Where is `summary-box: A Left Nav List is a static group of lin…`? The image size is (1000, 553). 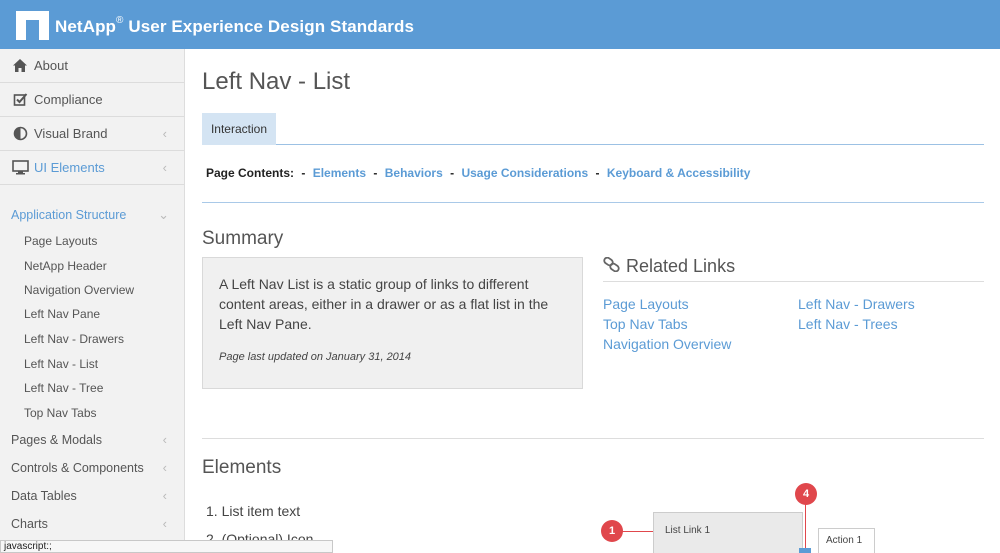
summary-box: A Left Nav List is a static group of lin… is located at coordinates (392, 323).